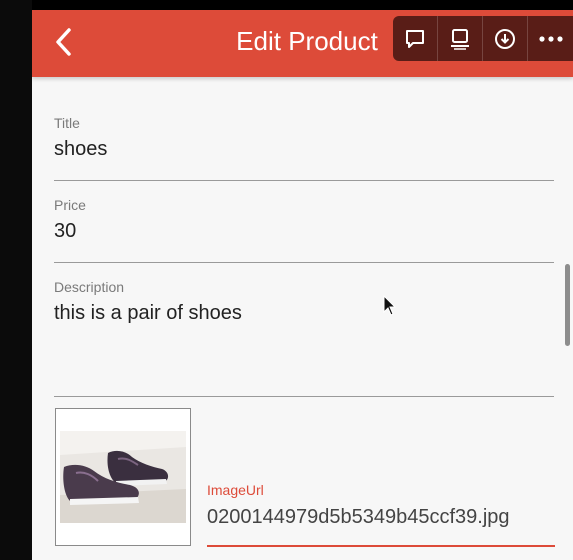  What do you see at coordinates (381, 546) in the screenshot?
I see `image-url-underline` at bounding box center [381, 546].